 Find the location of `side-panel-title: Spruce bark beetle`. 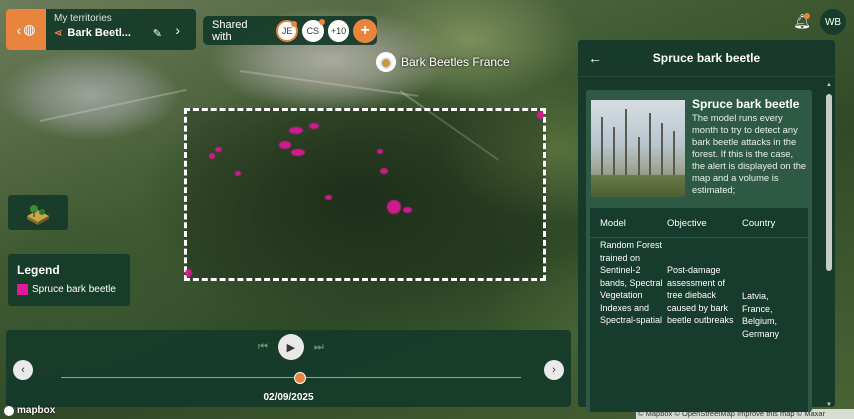

side-panel-title: Spruce bark beetle is located at coordinates (706, 58).